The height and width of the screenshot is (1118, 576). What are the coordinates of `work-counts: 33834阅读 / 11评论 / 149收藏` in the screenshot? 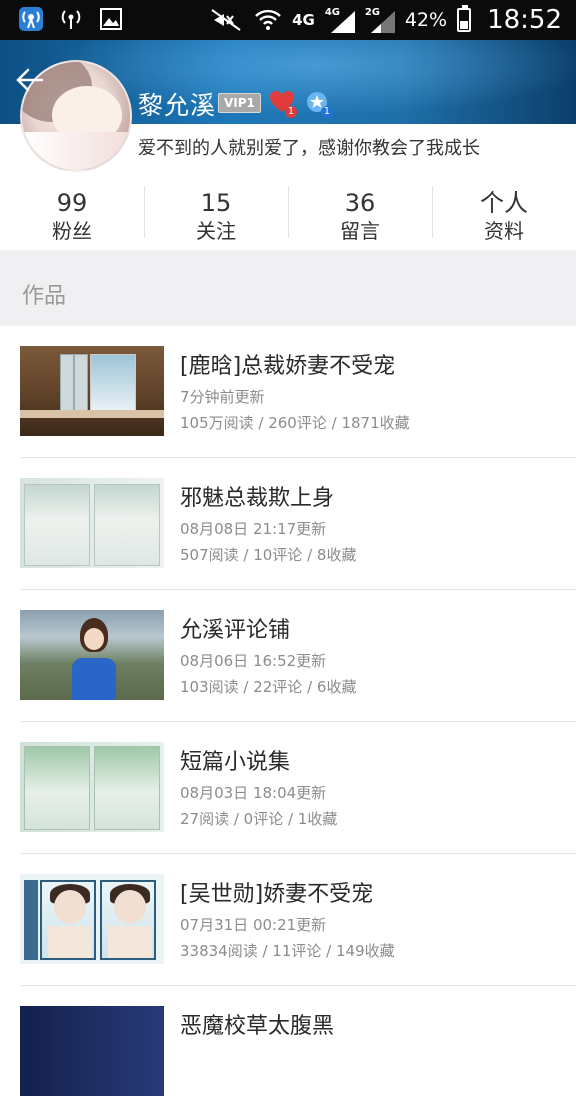 It's located at (287, 951).